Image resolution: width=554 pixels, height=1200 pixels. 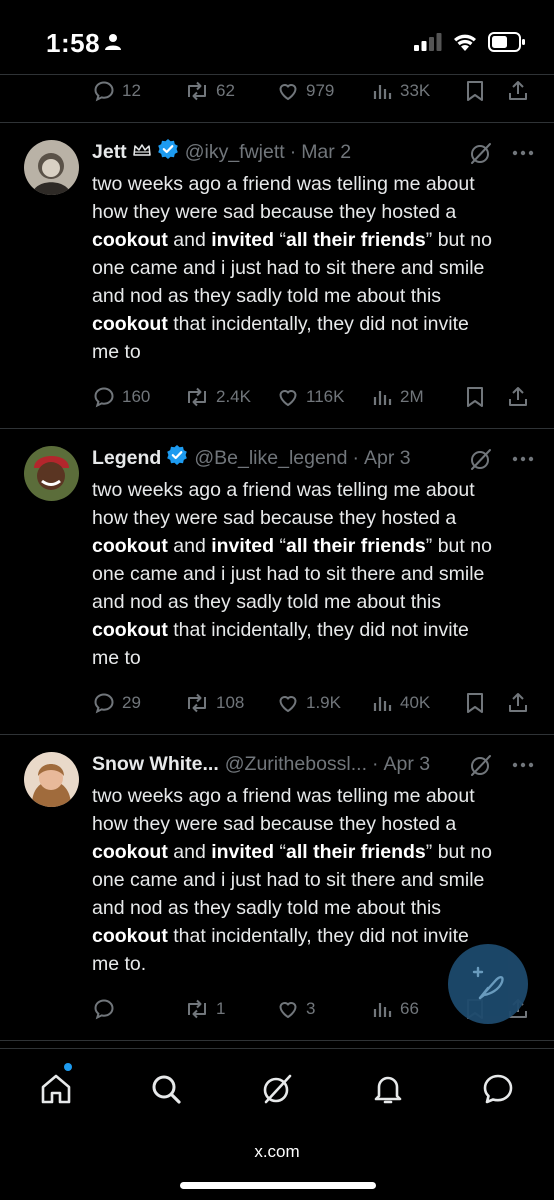 I want to click on nav-search, so click(x=166, y=1089).